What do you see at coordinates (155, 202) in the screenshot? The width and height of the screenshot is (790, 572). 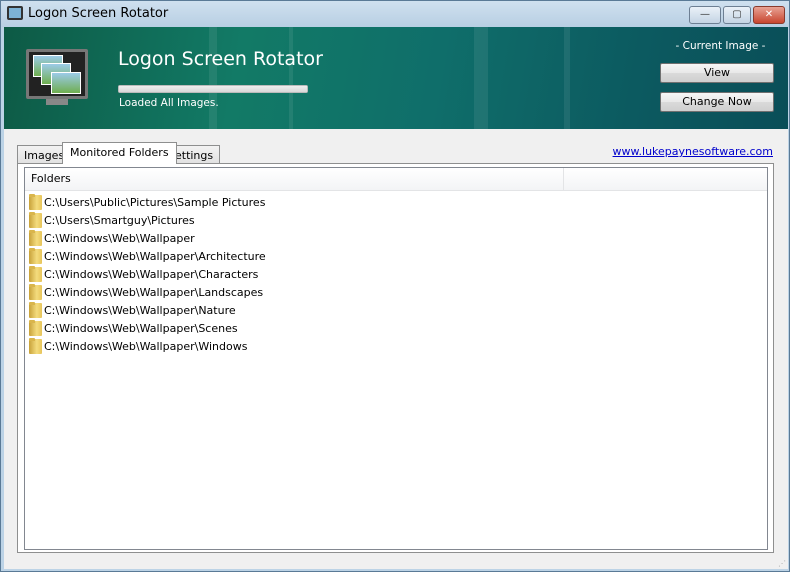 I see `folder-path: C:\Users\Public\Pictures\Sample Pictures` at bounding box center [155, 202].